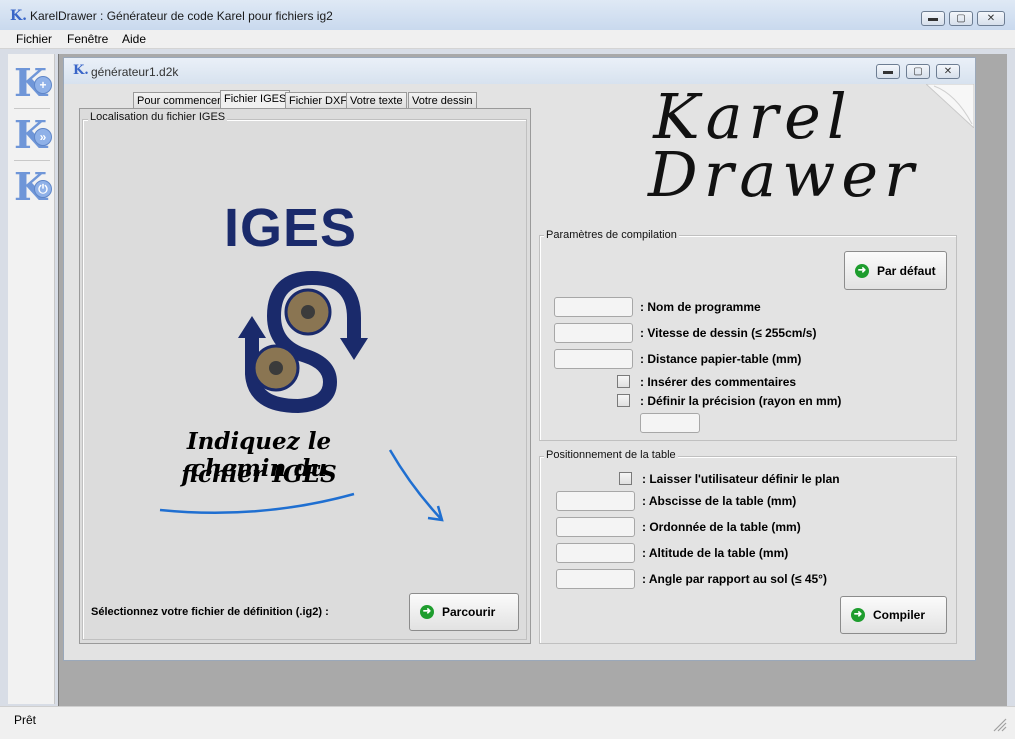  Describe the element at coordinates (595, 553) in the screenshot. I see `table-altitude-field` at that location.